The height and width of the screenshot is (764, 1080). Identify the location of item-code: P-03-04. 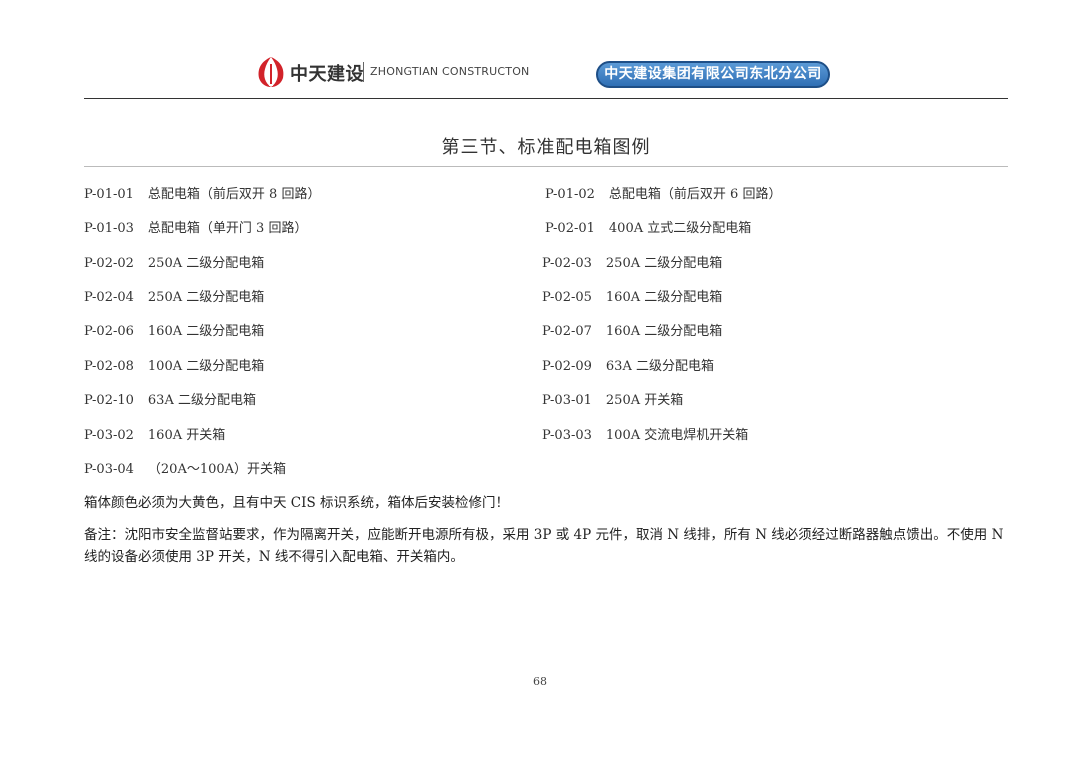
(109, 469).